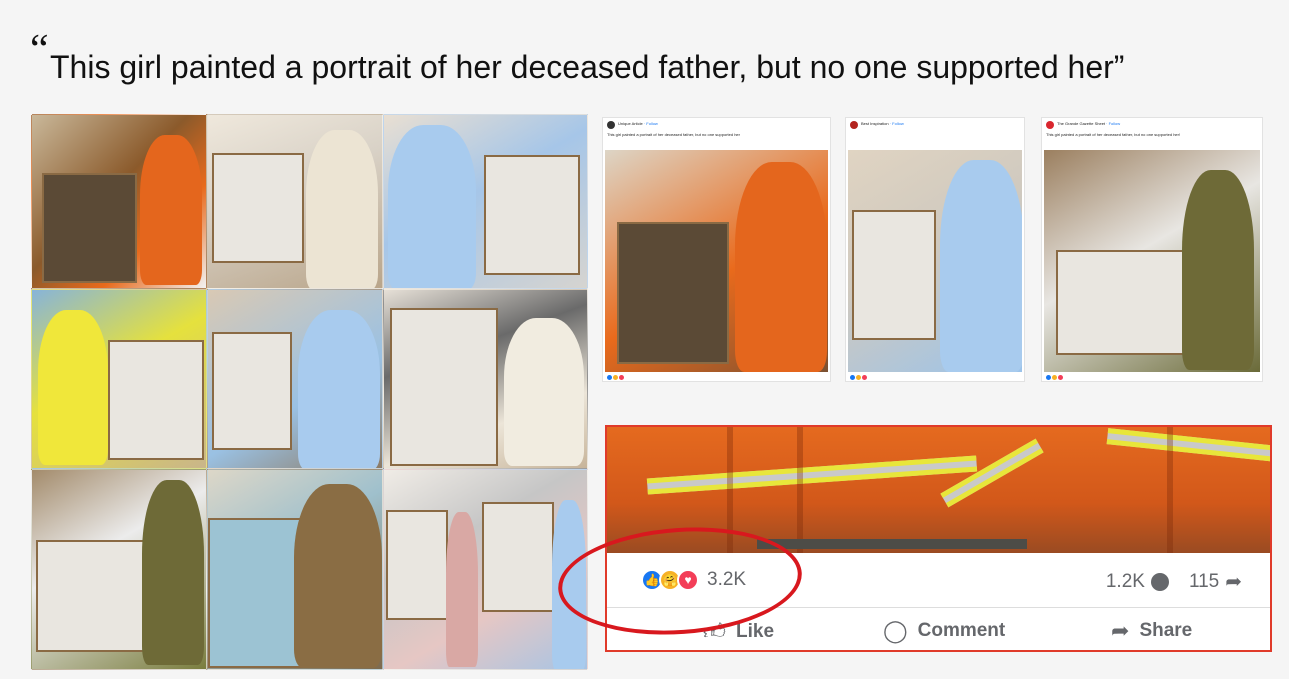 The image size is (1289, 679). I want to click on comment-button: ◯ Comment, so click(944, 631).